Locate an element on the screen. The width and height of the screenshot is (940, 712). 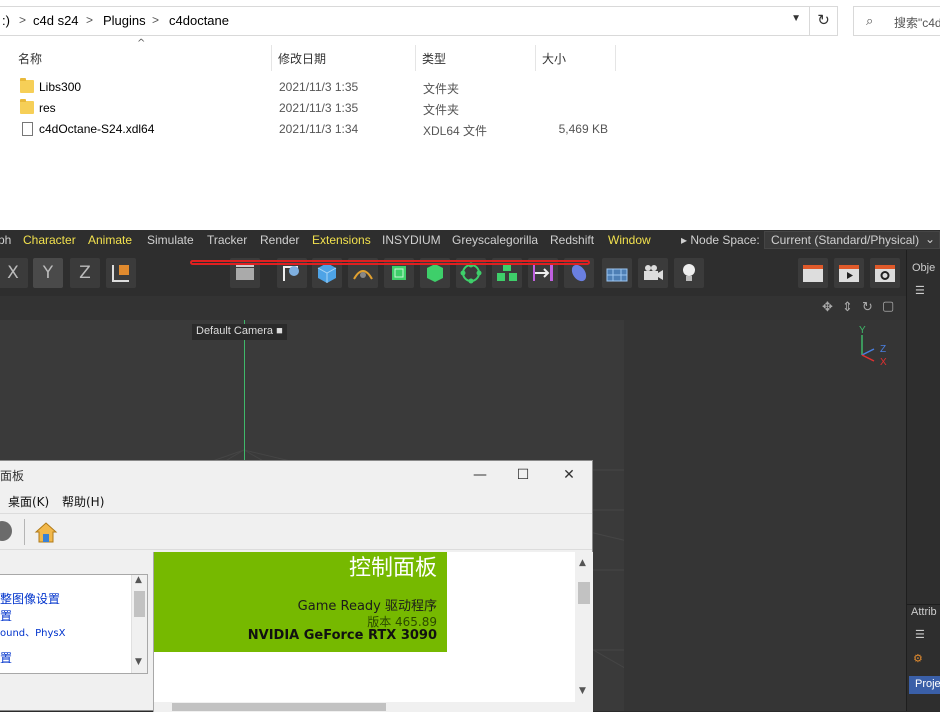
maximize-view-icon: ▢ is located at coordinates (888, 306).